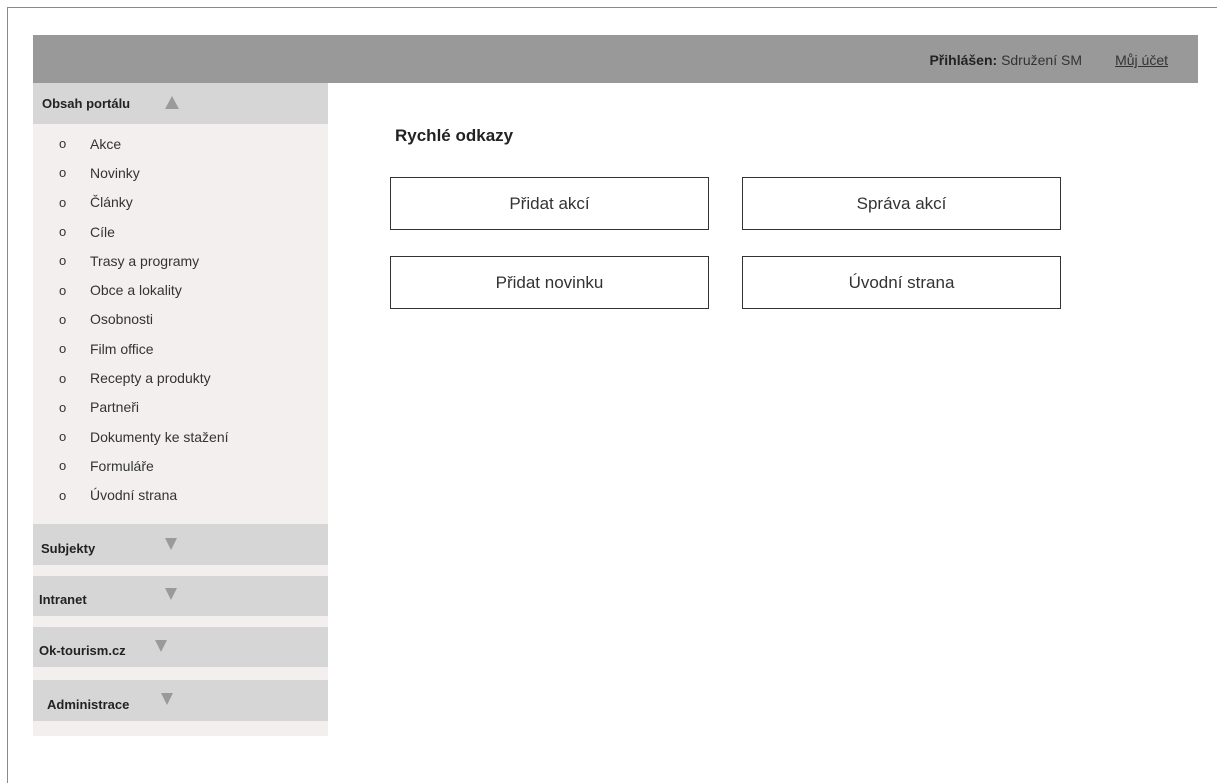 Image resolution: width=1218 pixels, height=784 pixels. Describe the element at coordinates (180, 544) in the screenshot. I see `section-subjekty: Subjekty` at that location.